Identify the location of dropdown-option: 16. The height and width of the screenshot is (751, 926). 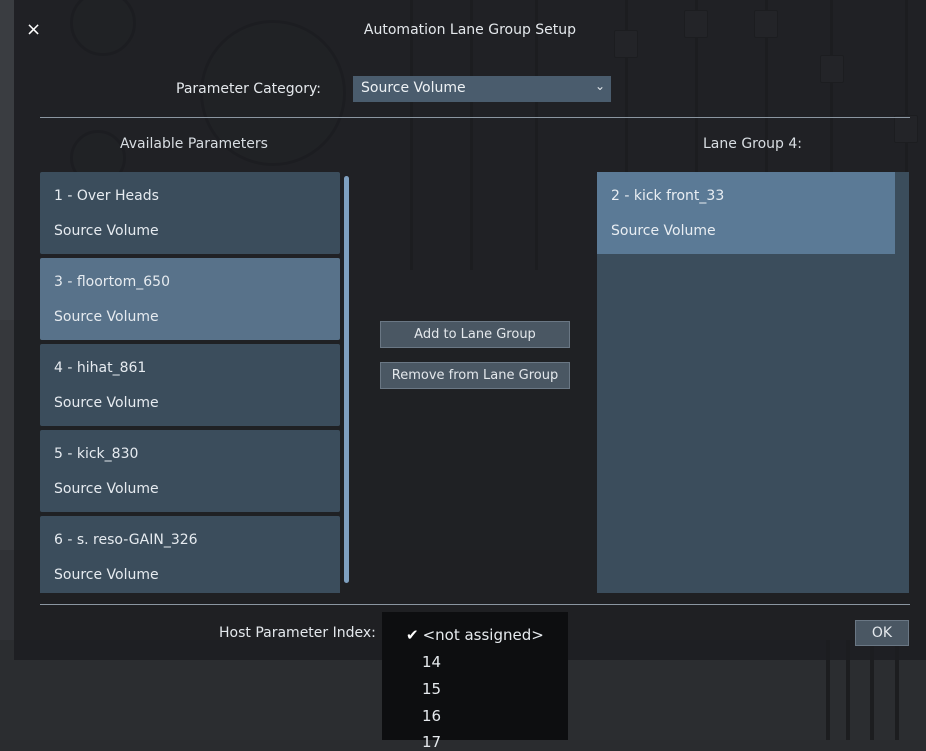
(431, 716).